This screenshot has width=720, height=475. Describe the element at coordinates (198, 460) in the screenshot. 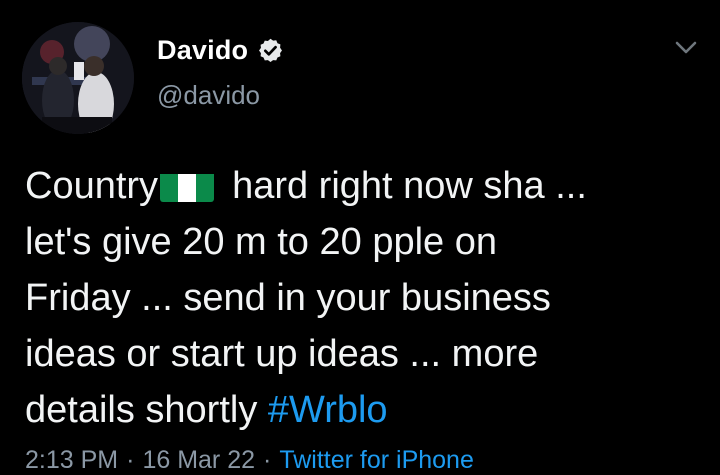

I see `tweet-date: 16 Mar 22` at that location.